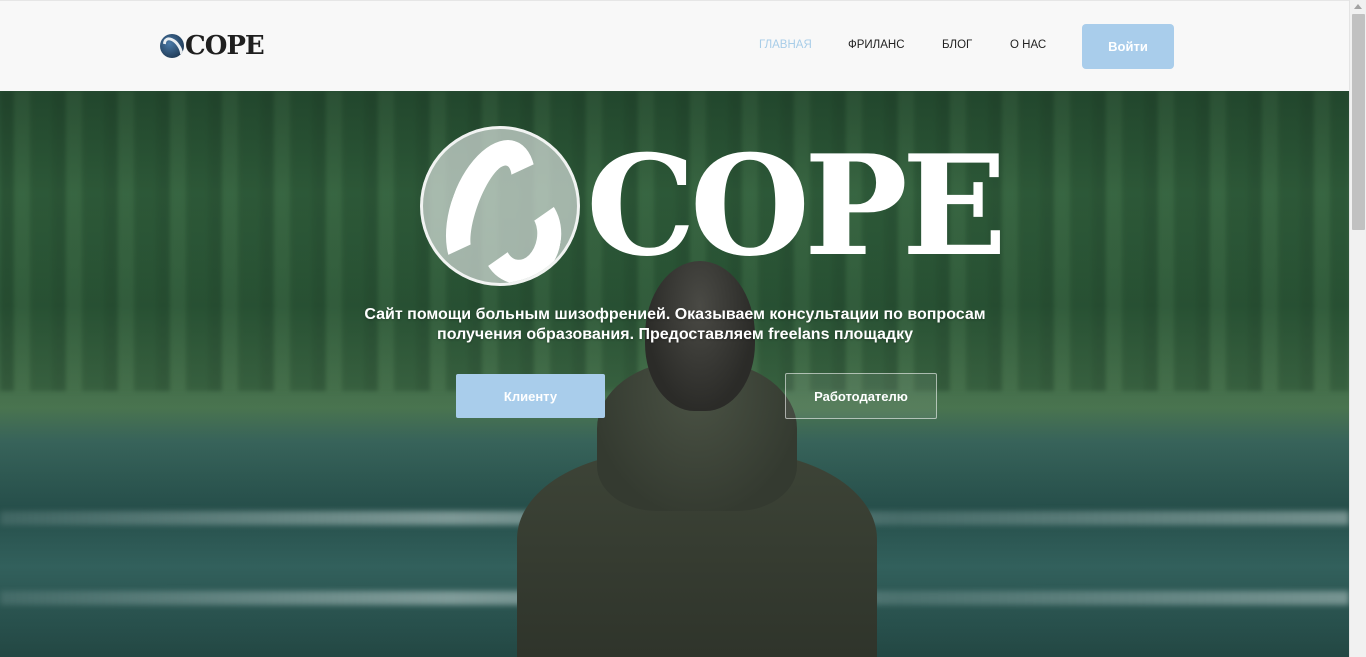  Describe the element at coordinates (1128, 46) in the screenshot. I see `login-button: Войти` at that location.